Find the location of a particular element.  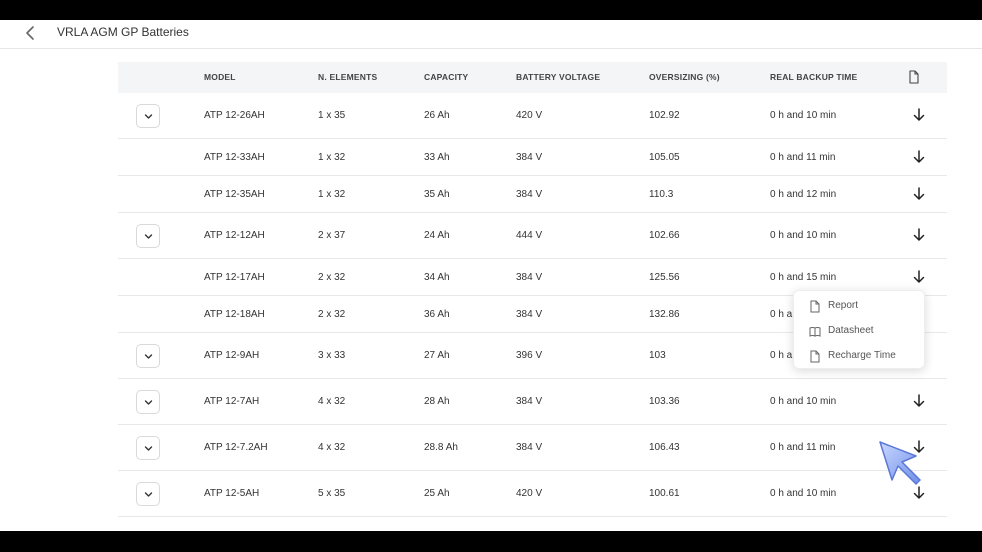

column-header-model: MODEL is located at coordinates (220, 77).